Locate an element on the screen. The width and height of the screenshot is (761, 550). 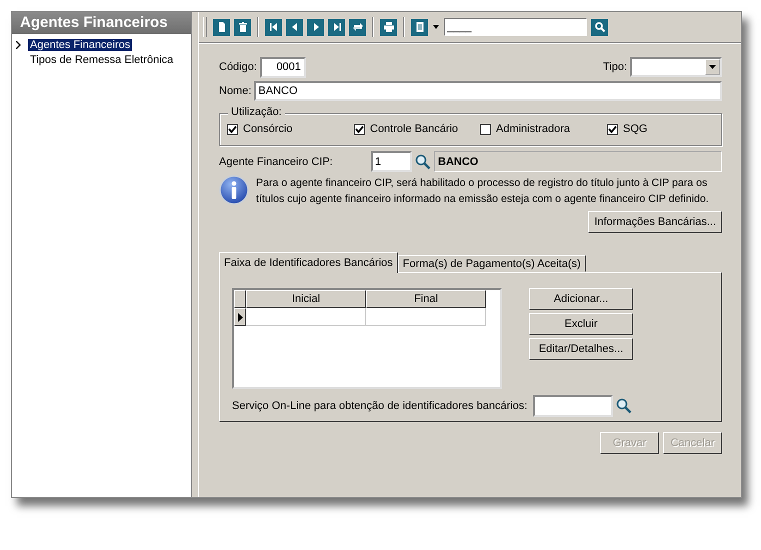
column-header: Final is located at coordinates (426, 299).